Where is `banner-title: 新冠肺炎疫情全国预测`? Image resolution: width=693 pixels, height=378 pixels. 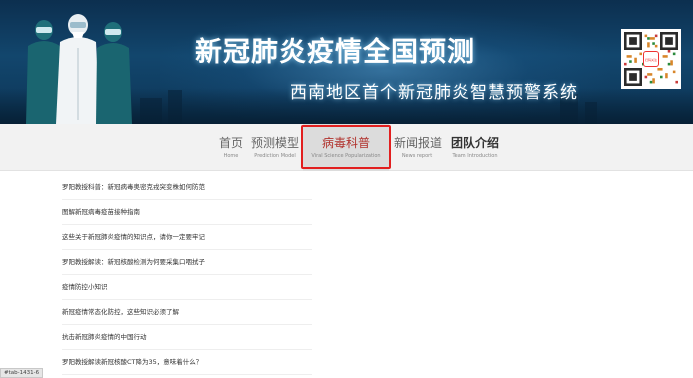 banner-title: 新冠肺炎疫情全国预测 is located at coordinates (335, 52).